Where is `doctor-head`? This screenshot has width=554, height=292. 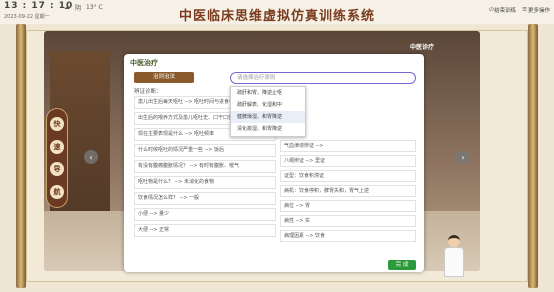 doctor-head is located at coordinates (454, 241).